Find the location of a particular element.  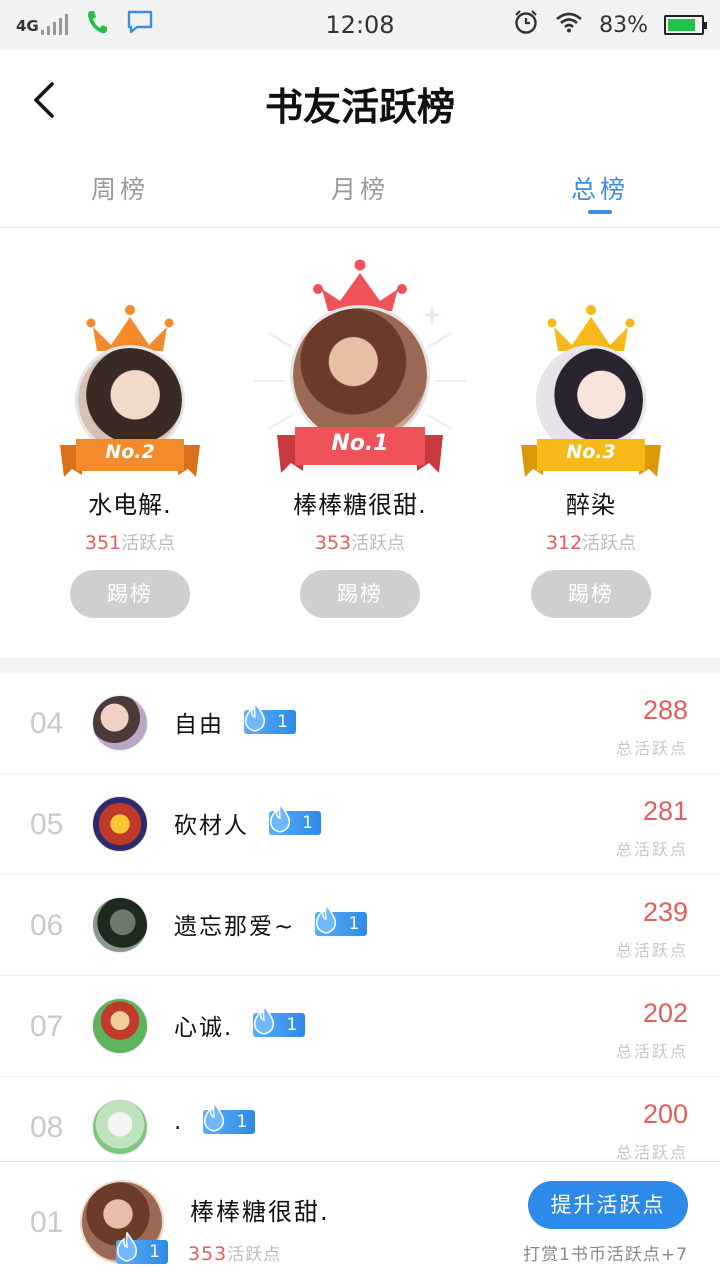

tab-total: 总榜 is located at coordinates (600, 188).